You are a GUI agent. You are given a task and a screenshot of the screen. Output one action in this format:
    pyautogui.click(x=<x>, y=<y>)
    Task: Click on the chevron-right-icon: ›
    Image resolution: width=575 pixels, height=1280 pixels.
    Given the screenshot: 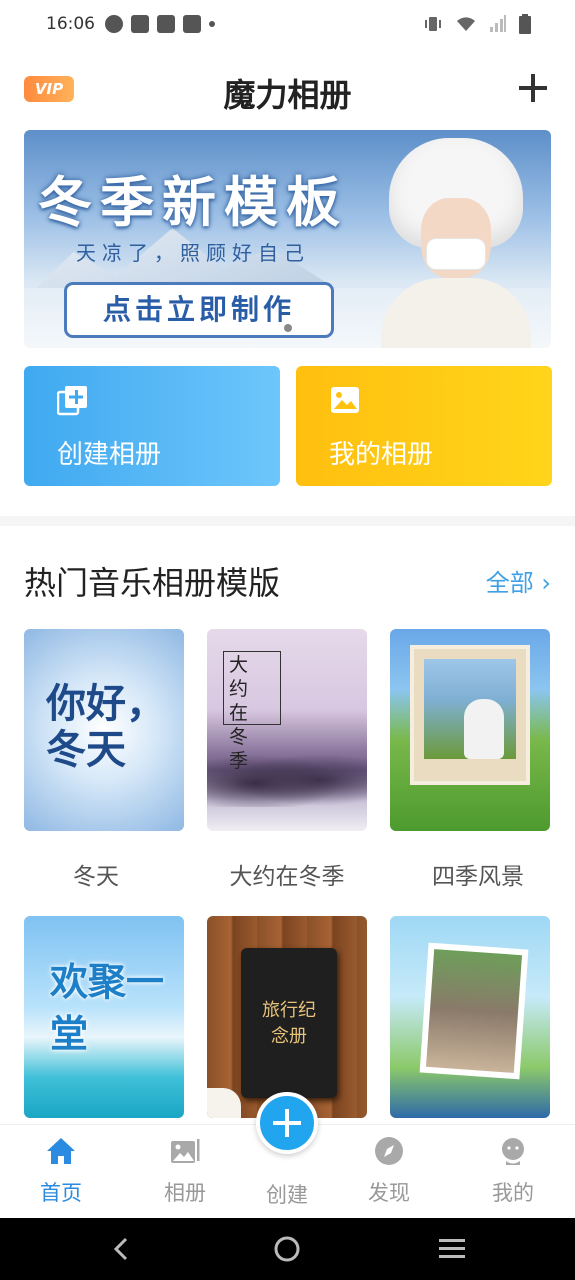 What is the action you would take?
    pyautogui.click(x=542, y=583)
    